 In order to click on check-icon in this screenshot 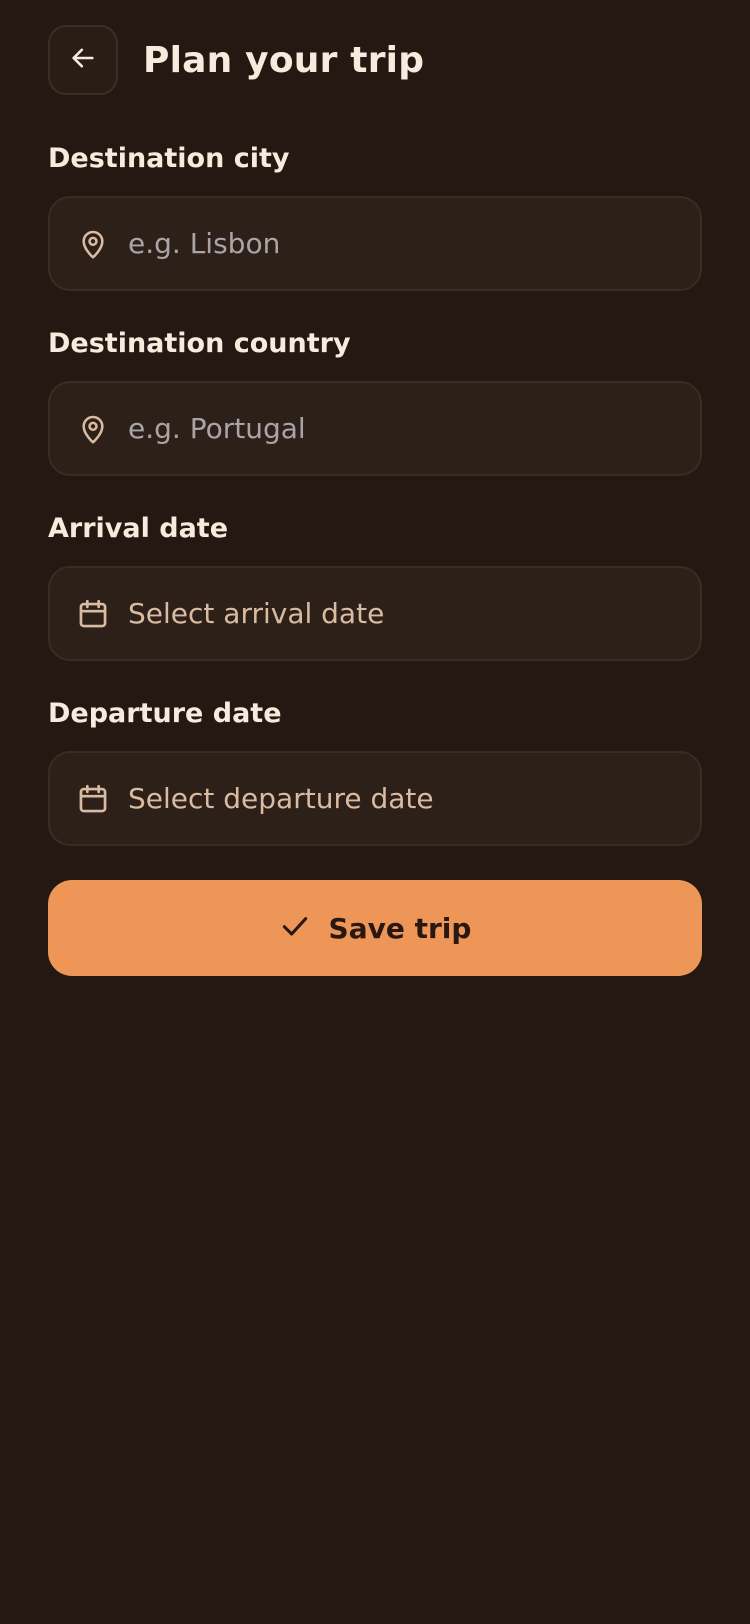, I will do `click(295, 928)`.